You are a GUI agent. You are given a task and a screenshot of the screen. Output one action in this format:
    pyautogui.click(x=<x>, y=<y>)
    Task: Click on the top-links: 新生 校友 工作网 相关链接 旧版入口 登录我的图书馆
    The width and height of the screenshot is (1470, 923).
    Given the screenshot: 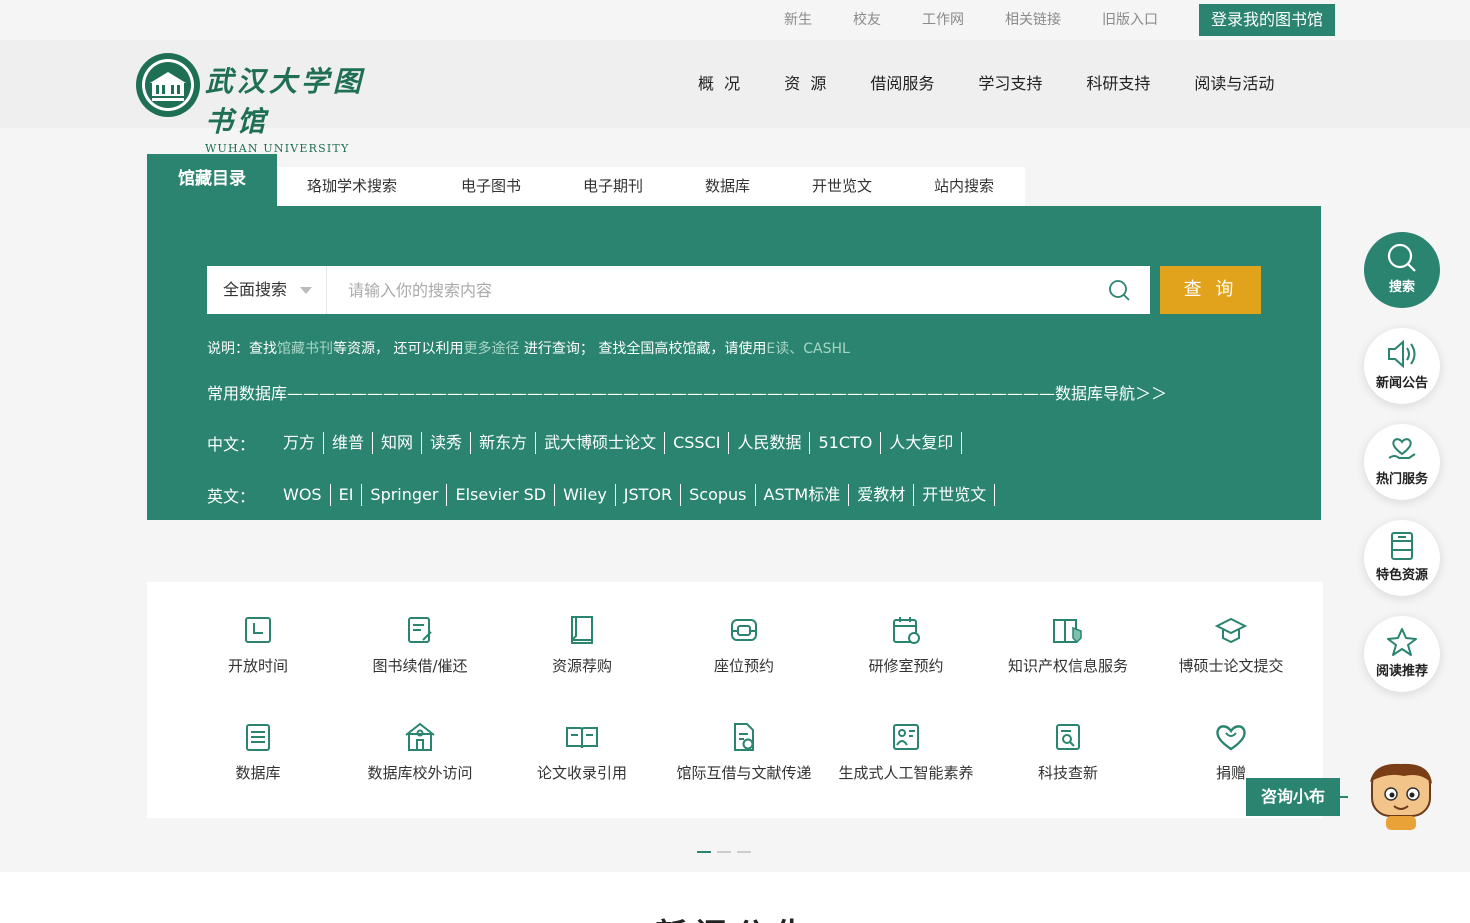 What is the action you would take?
    pyautogui.click(x=1059, y=20)
    